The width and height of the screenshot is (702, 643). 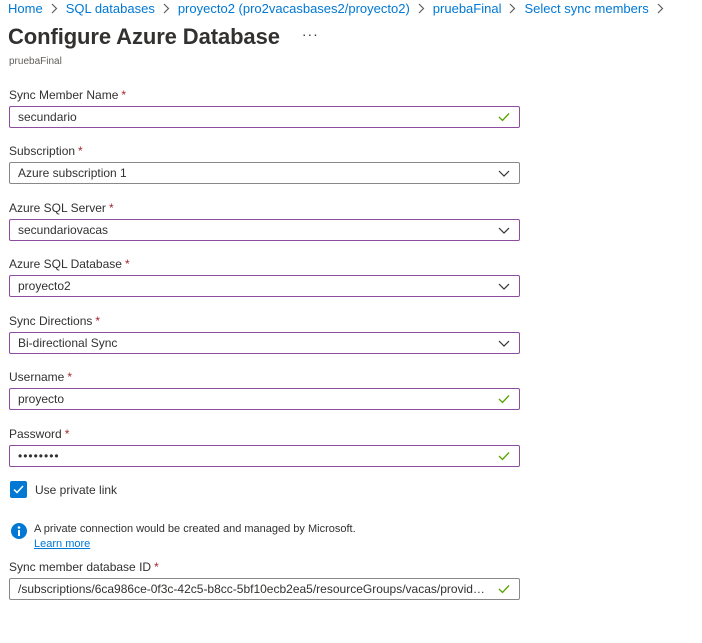 I want to click on username-label: Username *, so click(x=41, y=377).